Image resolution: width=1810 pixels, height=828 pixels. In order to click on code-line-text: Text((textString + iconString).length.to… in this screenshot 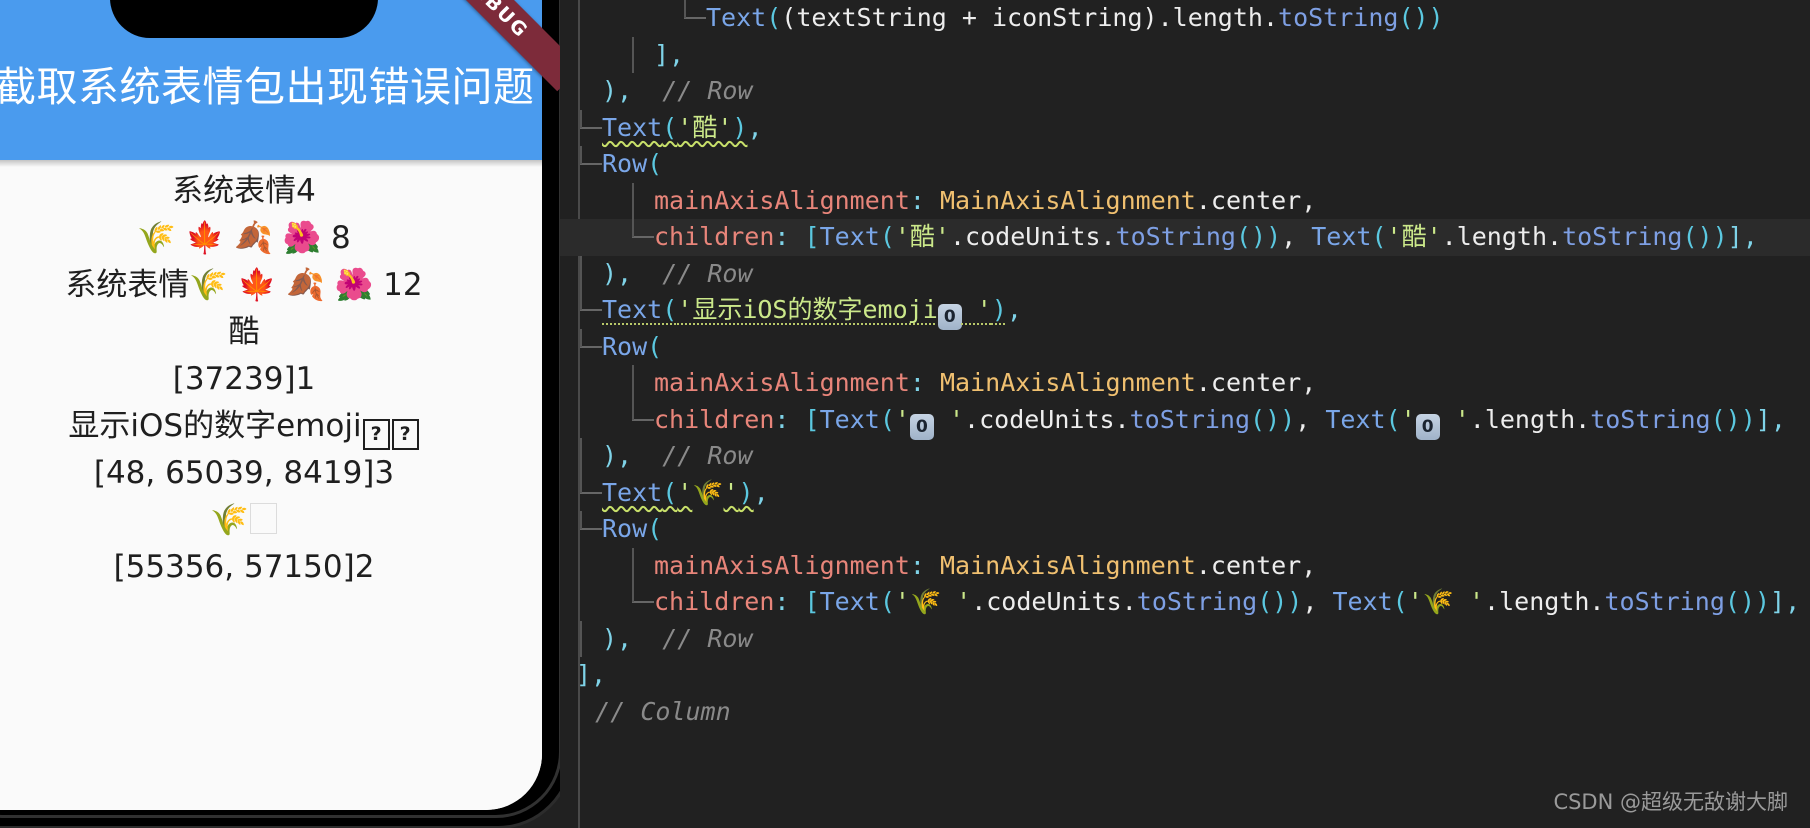, I will do `click(1075, 18)`.